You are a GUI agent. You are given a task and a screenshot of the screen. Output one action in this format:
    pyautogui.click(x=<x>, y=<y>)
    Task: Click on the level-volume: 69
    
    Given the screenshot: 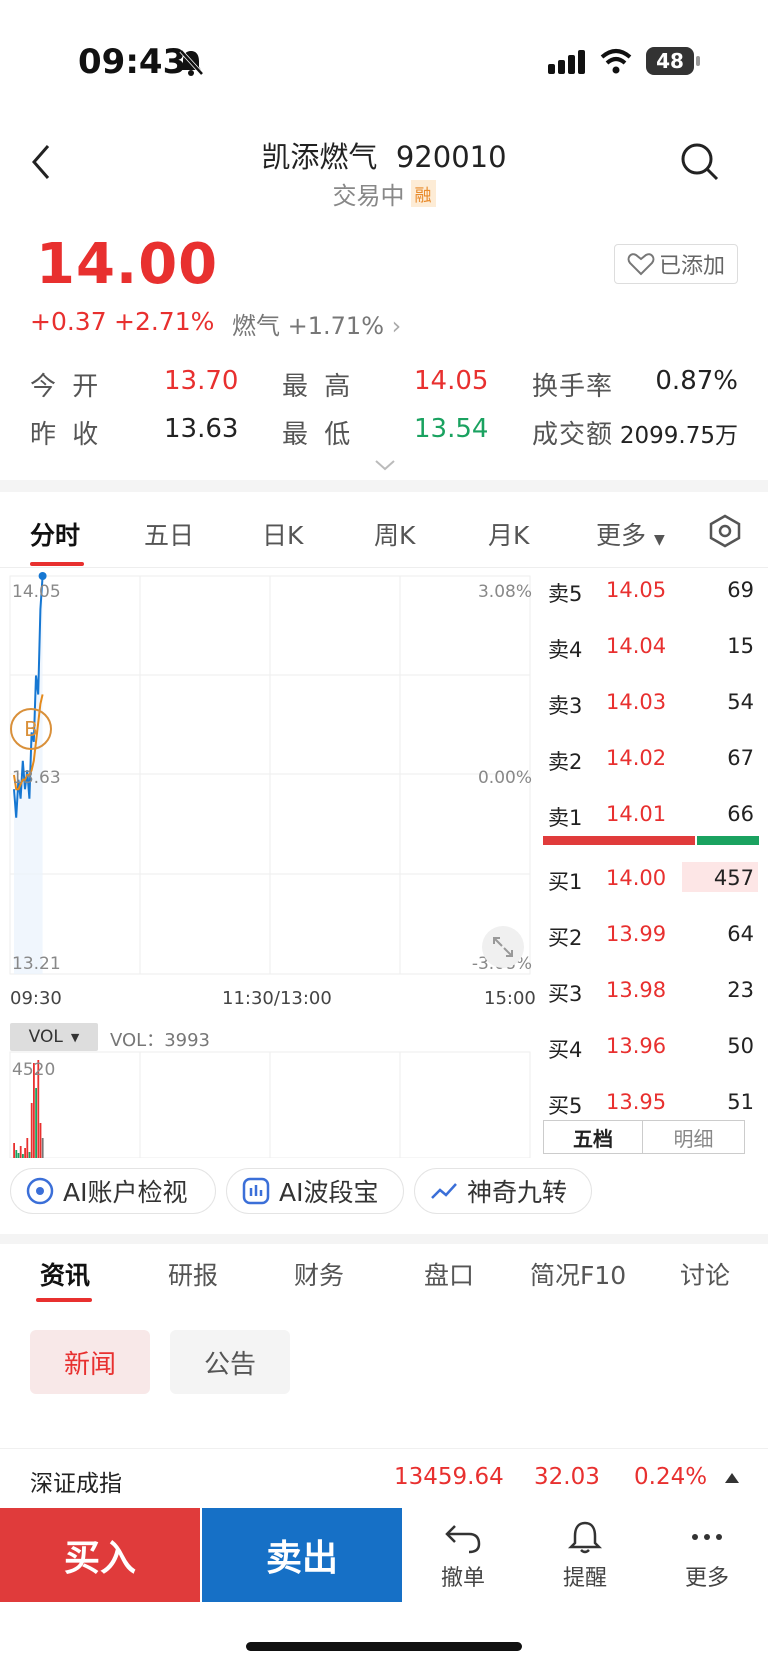 What is the action you would take?
    pyautogui.click(x=740, y=590)
    